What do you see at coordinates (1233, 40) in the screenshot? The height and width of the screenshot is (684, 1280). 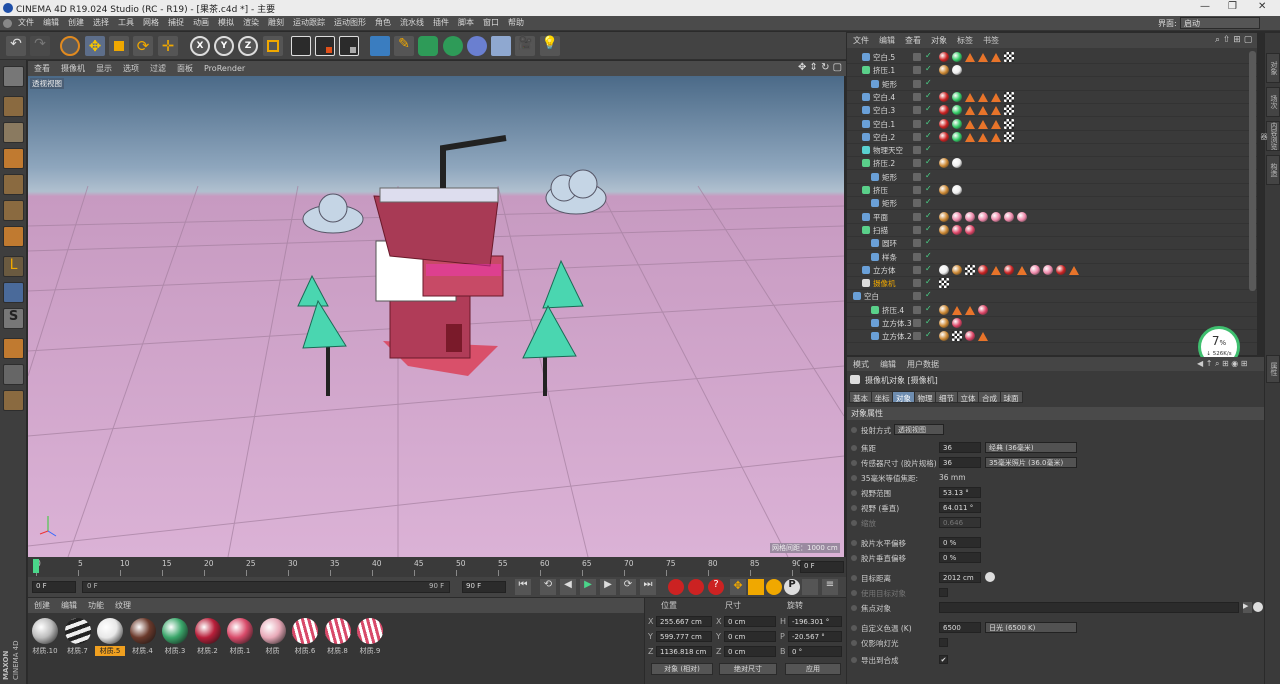 I see `object-search-icon: ⌕ ⇧ ⊞ ▢` at bounding box center [1233, 40].